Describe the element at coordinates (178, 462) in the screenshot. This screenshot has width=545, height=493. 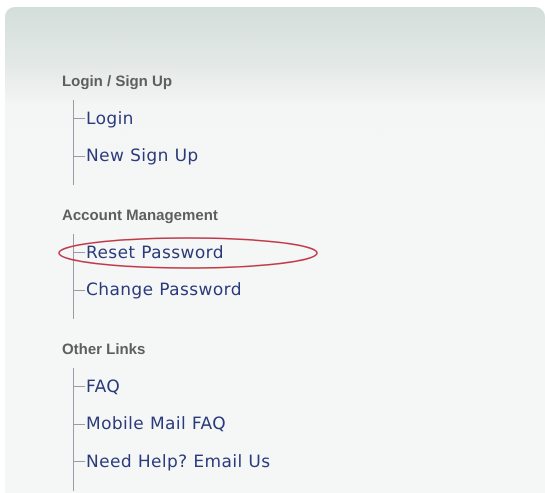
I see `menu-link: Need Help? Email Us` at that location.